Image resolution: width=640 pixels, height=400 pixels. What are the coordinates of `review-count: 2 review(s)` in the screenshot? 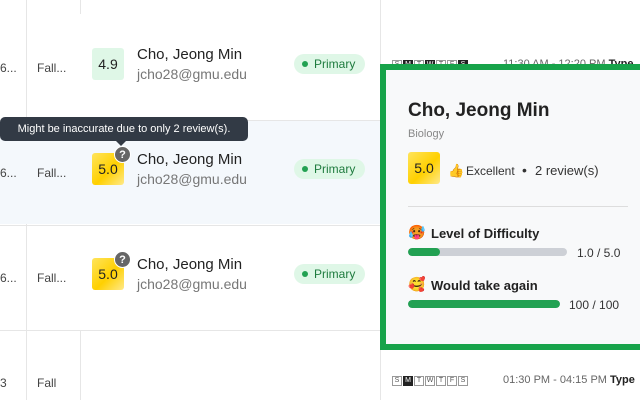 It's located at (567, 170).